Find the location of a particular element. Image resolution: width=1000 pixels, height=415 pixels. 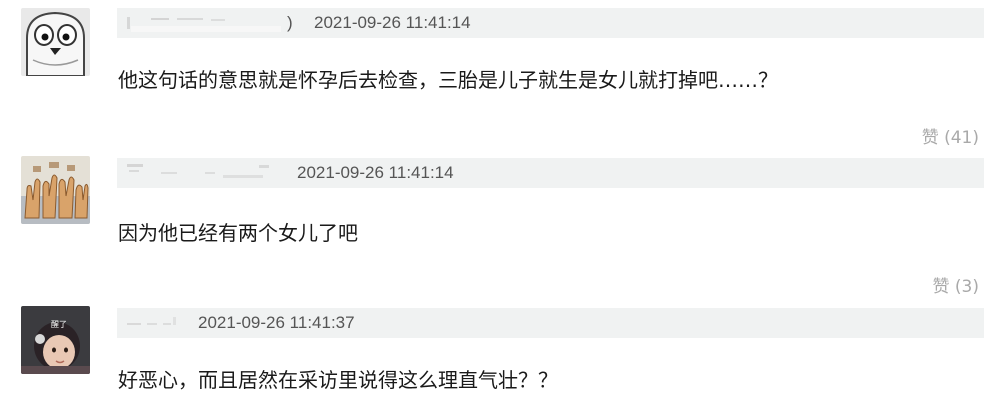

baby-photo-avatar-icon: 醒了 is located at coordinates (55, 340).